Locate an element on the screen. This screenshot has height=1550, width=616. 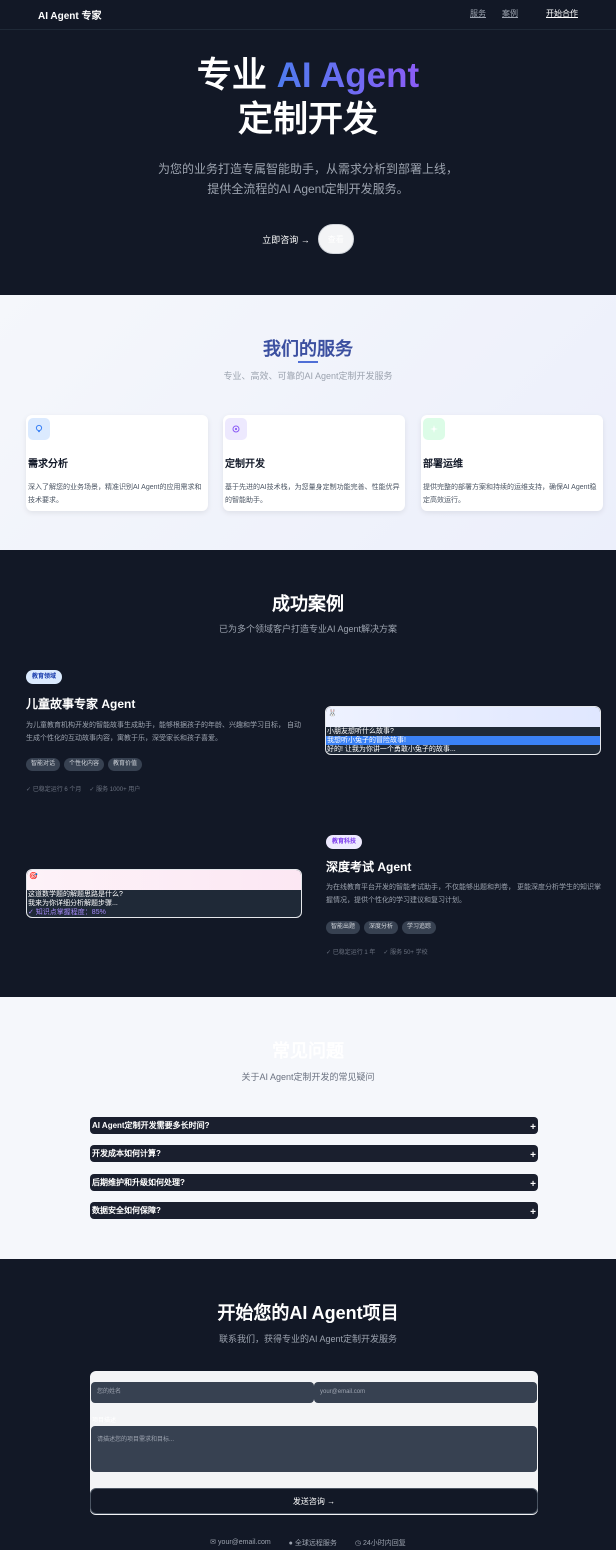
faq-item: 数据安全如何保障? + is located at coordinates (314, 1210).